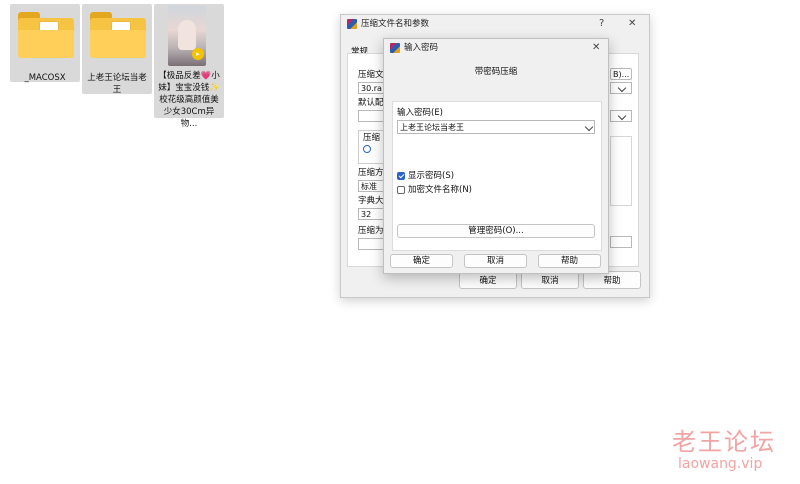 The height and width of the screenshot is (484, 800). Describe the element at coordinates (496, 127) in the screenshot. I see `password-input: 上老王论坛当老王` at that location.